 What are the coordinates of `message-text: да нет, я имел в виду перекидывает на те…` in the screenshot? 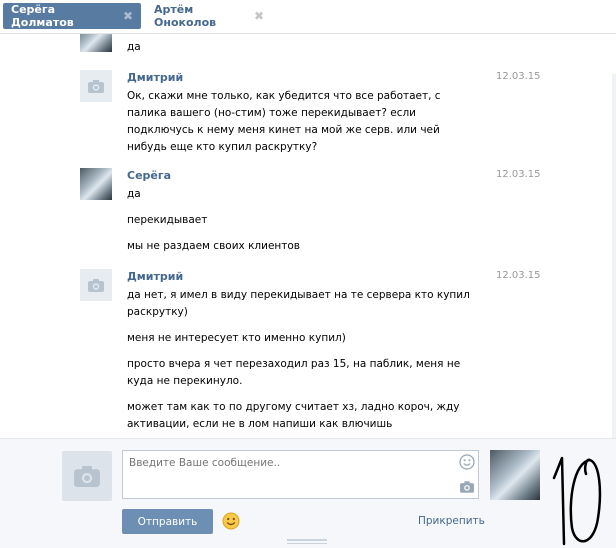 It's located at (298, 303).